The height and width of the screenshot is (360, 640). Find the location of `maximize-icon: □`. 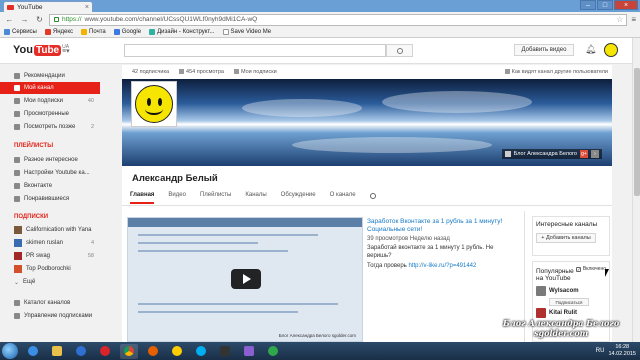

maximize-icon: □ is located at coordinates (605, 5).